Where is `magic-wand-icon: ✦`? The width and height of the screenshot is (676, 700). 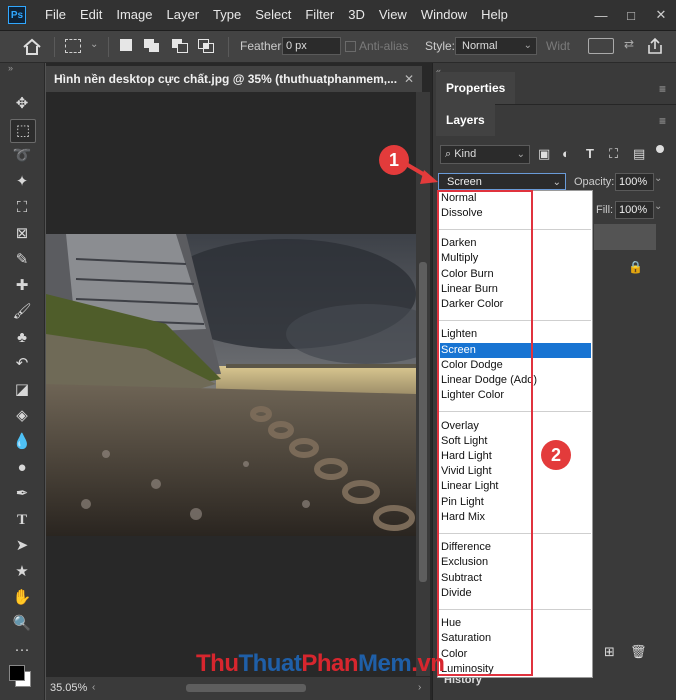 magic-wand-icon: ✦ is located at coordinates (22, 182).